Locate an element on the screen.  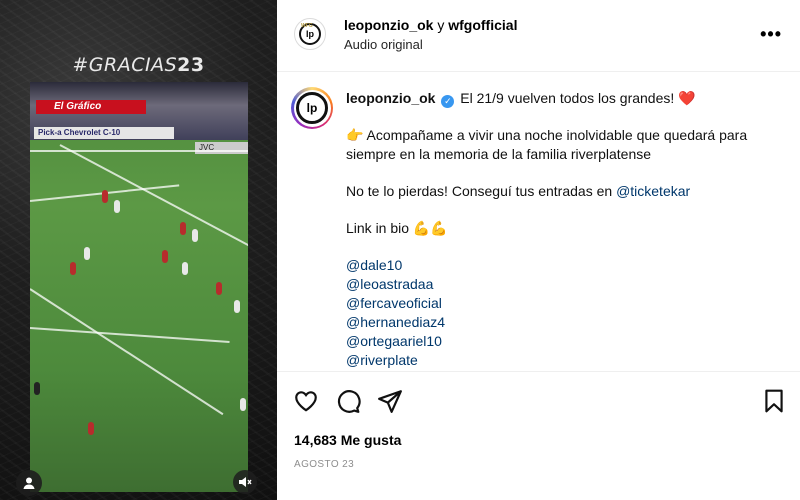
heart-icon is located at coordinates (306, 401).